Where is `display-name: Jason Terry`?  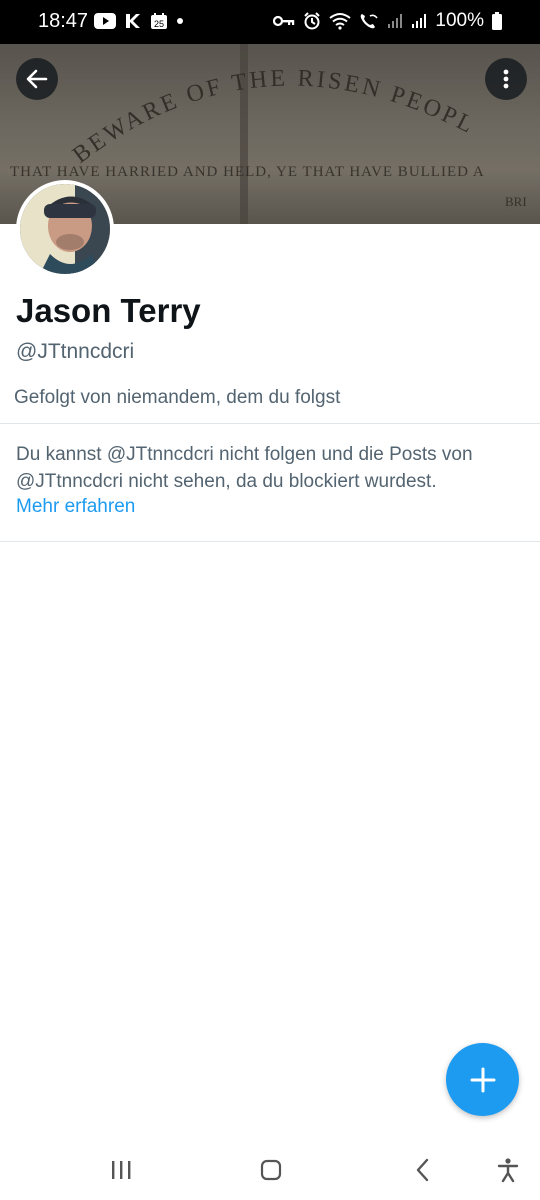
display-name: Jason Terry is located at coordinates (108, 310).